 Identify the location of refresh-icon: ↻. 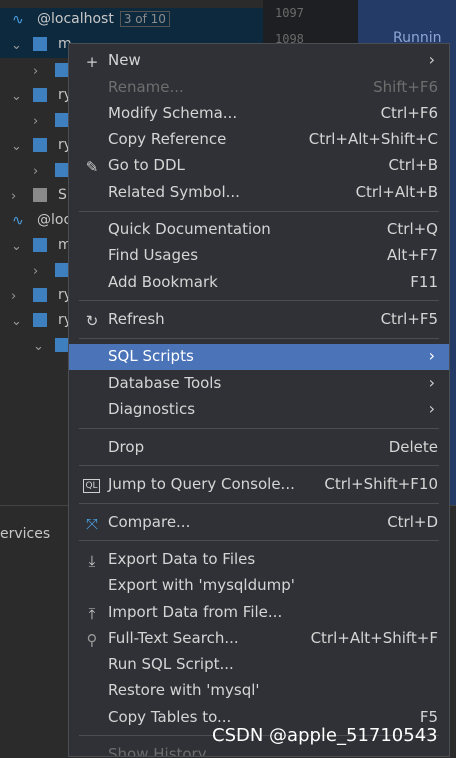
(92, 321).